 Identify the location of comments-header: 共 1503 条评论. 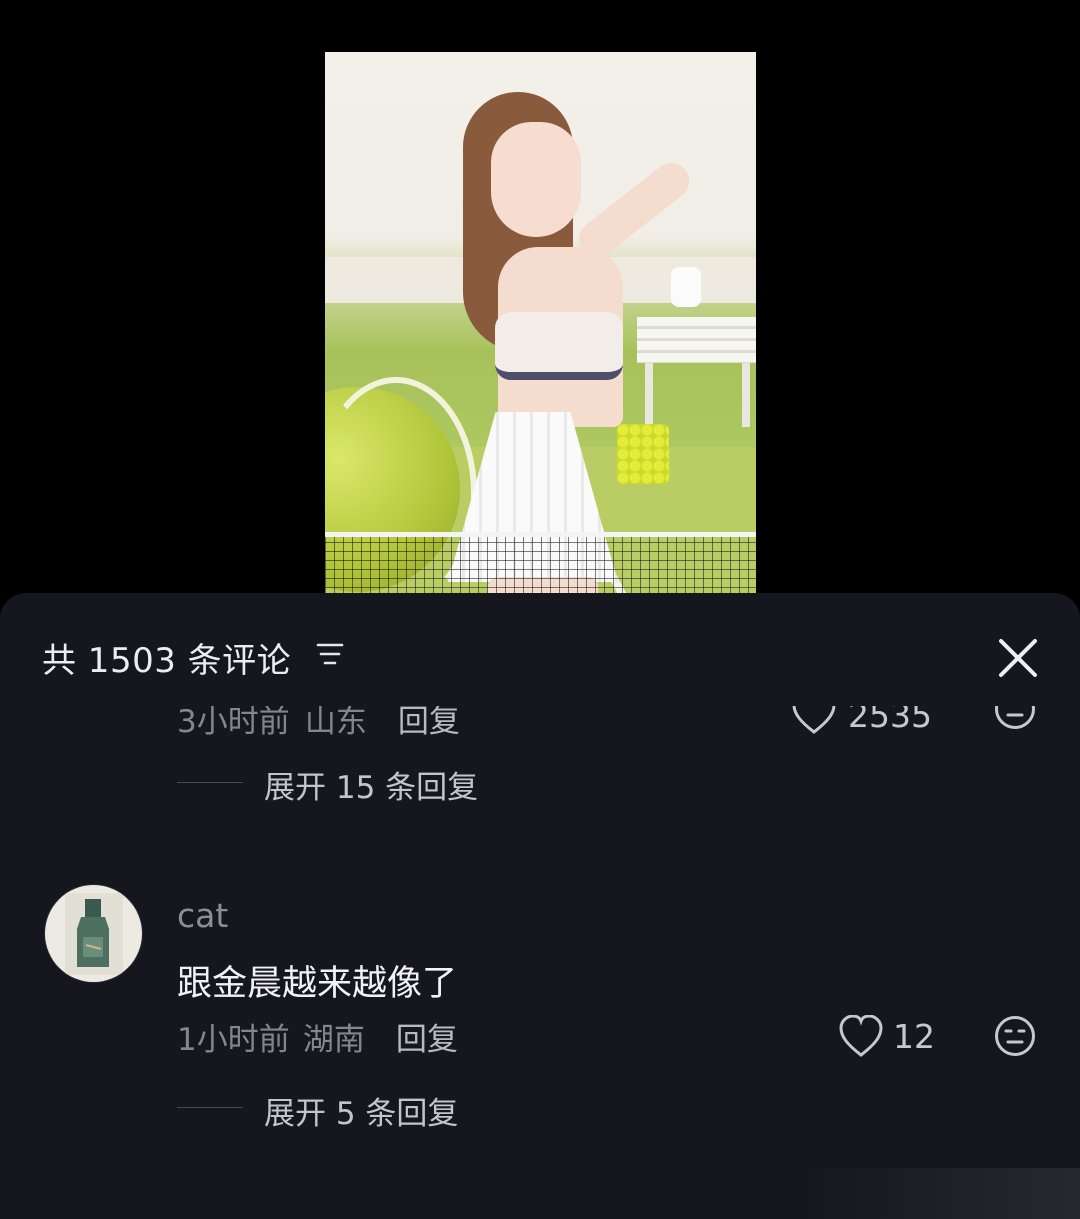
(540, 653).